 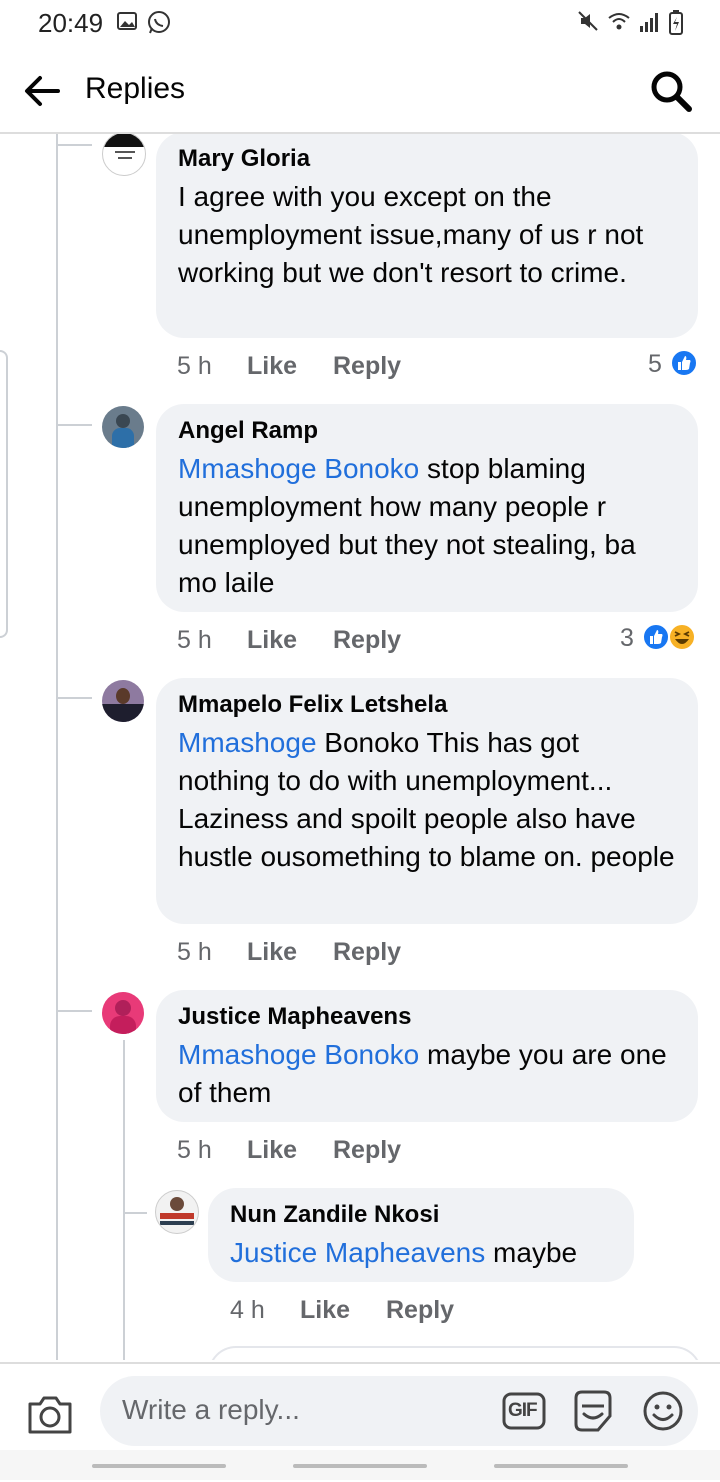 I want to click on comment-text: Justice Mapheavens maybe, so click(x=421, y=1253).